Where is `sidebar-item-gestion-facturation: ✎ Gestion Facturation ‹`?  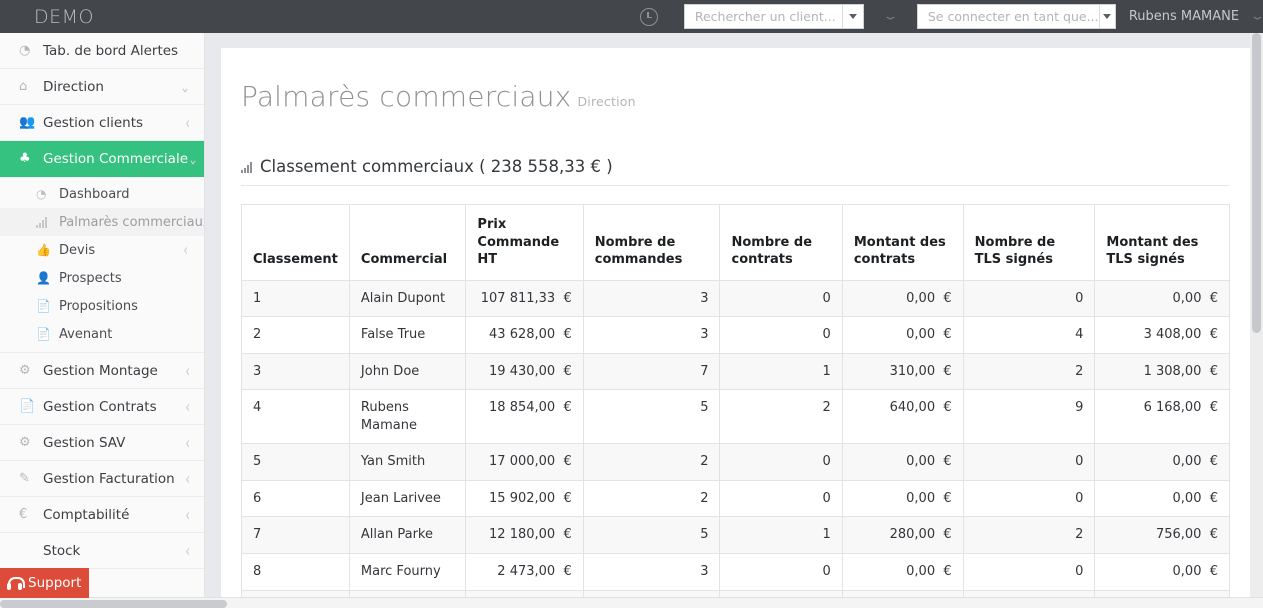
sidebar-item-gestion-facturation: ✎ Gestion Facturation ‹ is located at coordinates (102, 479).